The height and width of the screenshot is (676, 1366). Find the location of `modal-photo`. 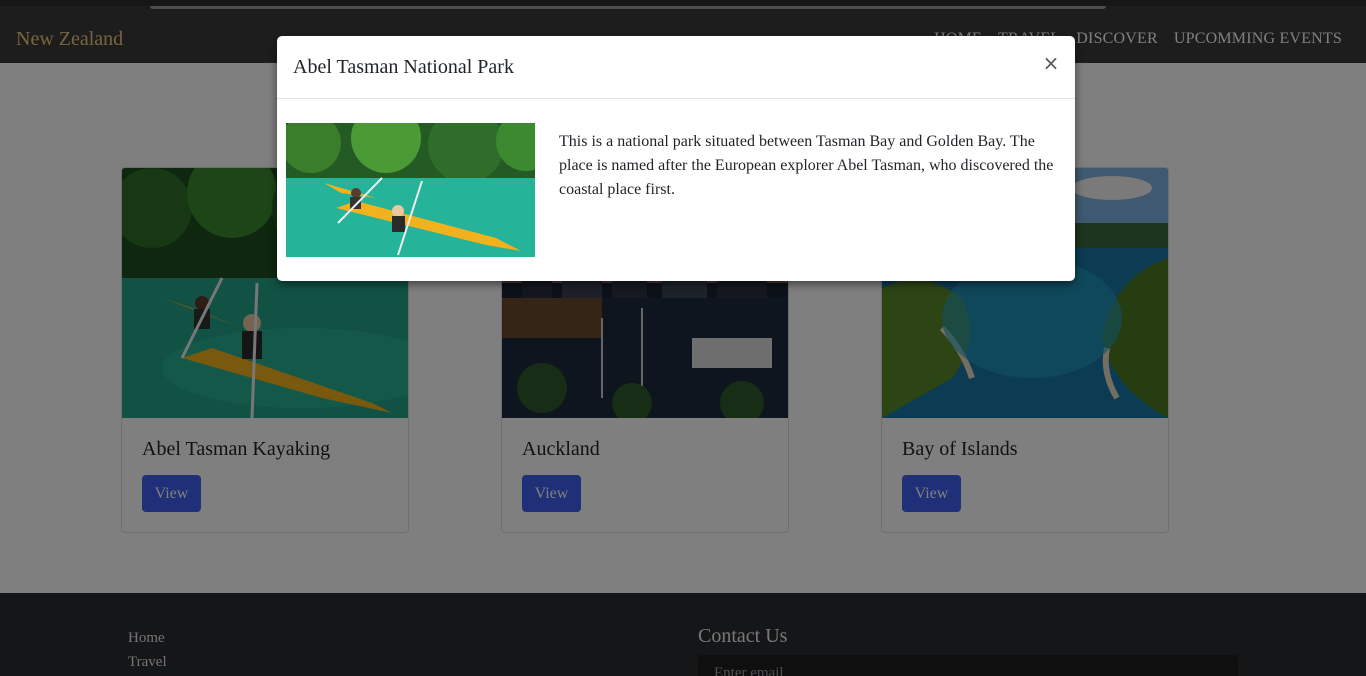

modal-photo is located at coordinates (410, 190).